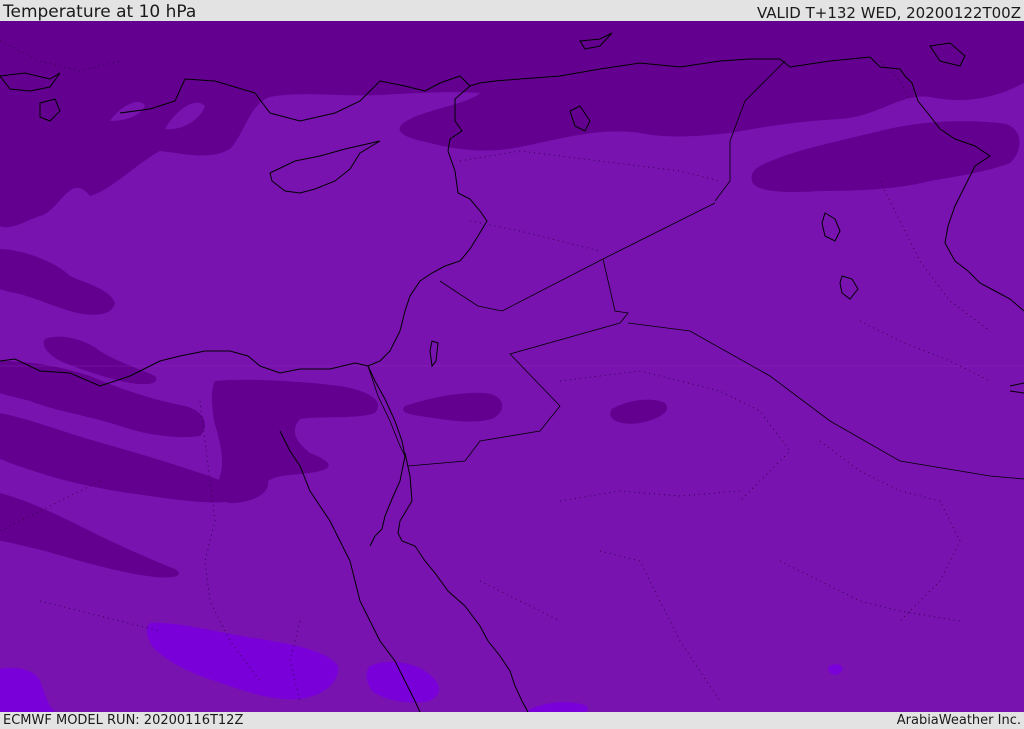 The image size is (1024, 729). Describe the element at coordinates (123, 720) in the screenshot. I see `model-run-label: ECMWF MODEL RUN: 20200116T12Z` at that location.